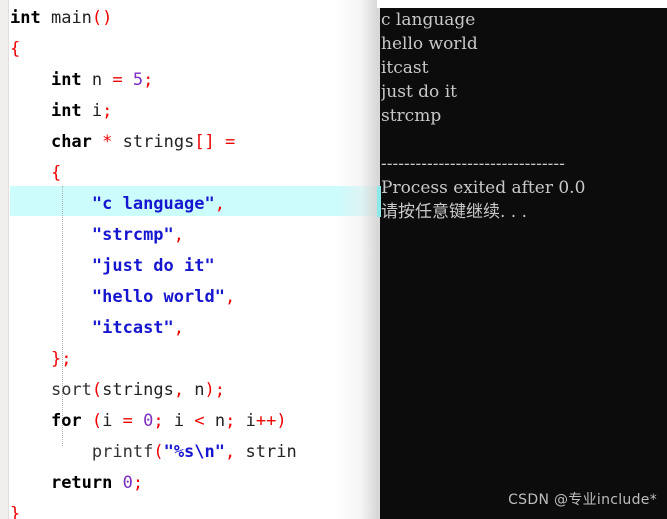  What do you see at coordinates (4, 259) in the screenshot?
I see `editor-left-margin` at bounding box center [4, 259].